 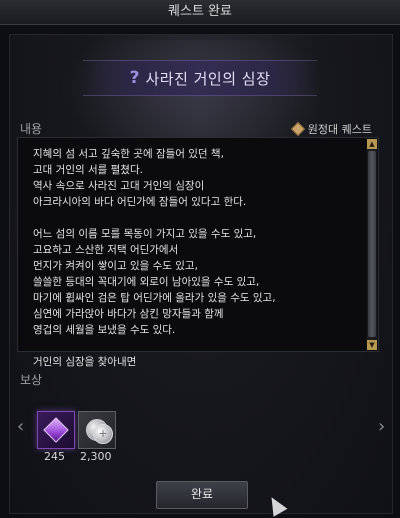 I want to click on quest-type-badge: 원정대 퀘스트, so click(x=331, y=129).